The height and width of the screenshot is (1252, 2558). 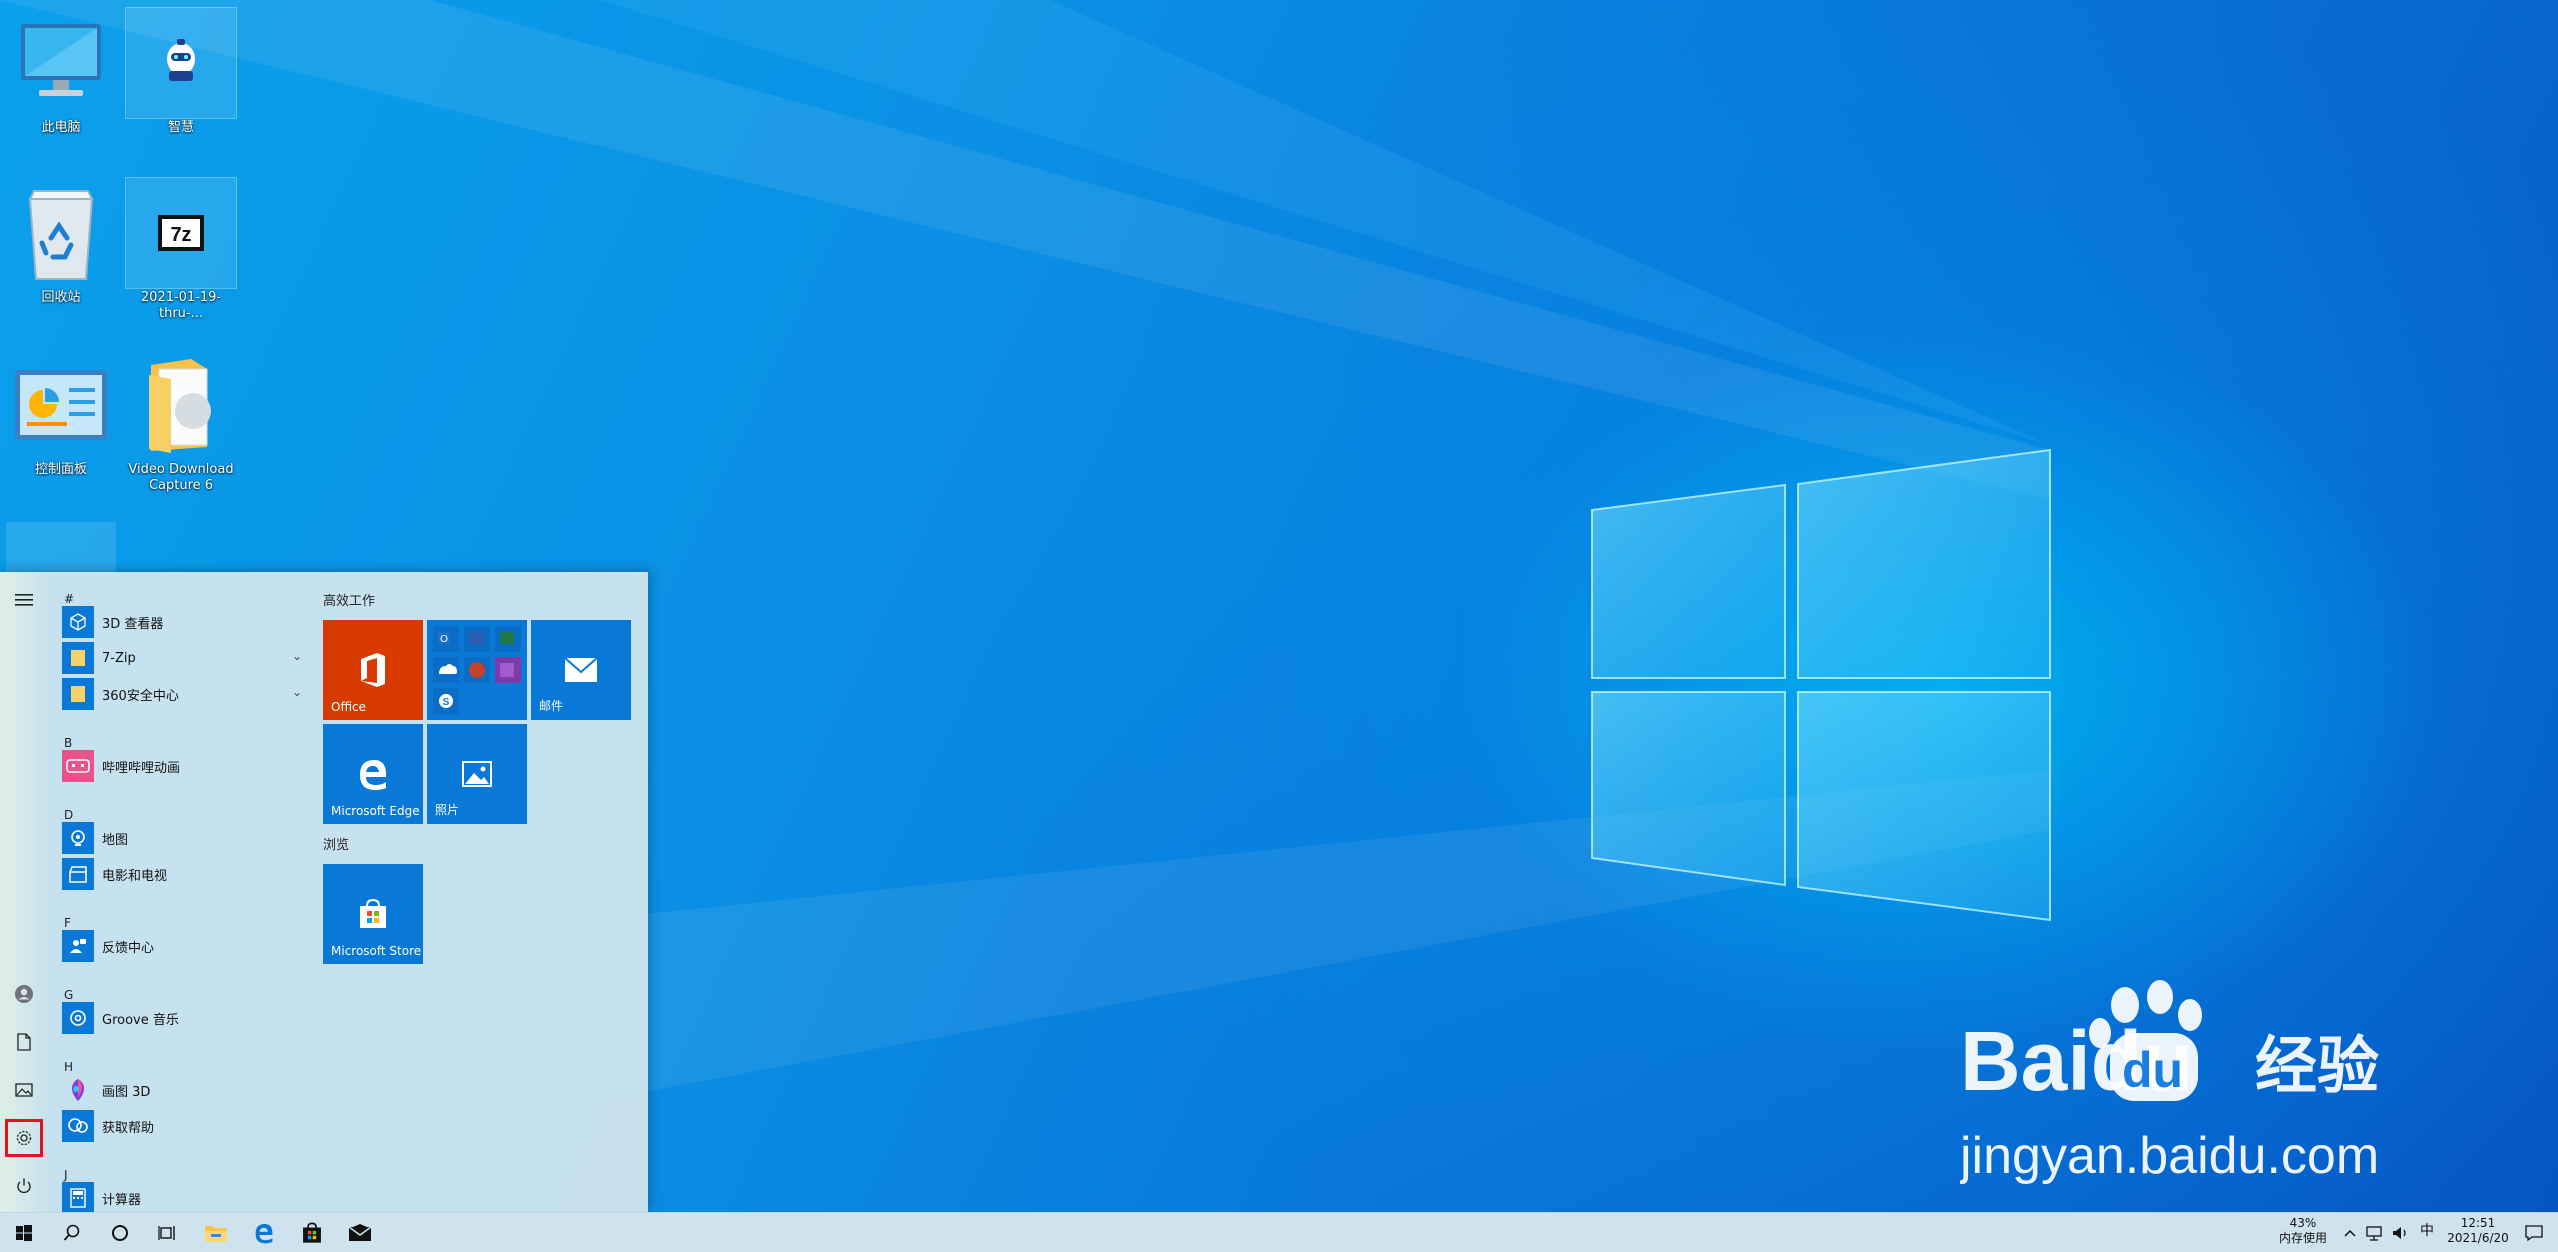 I want to click on computer-icon, so click(x=61, y=63).